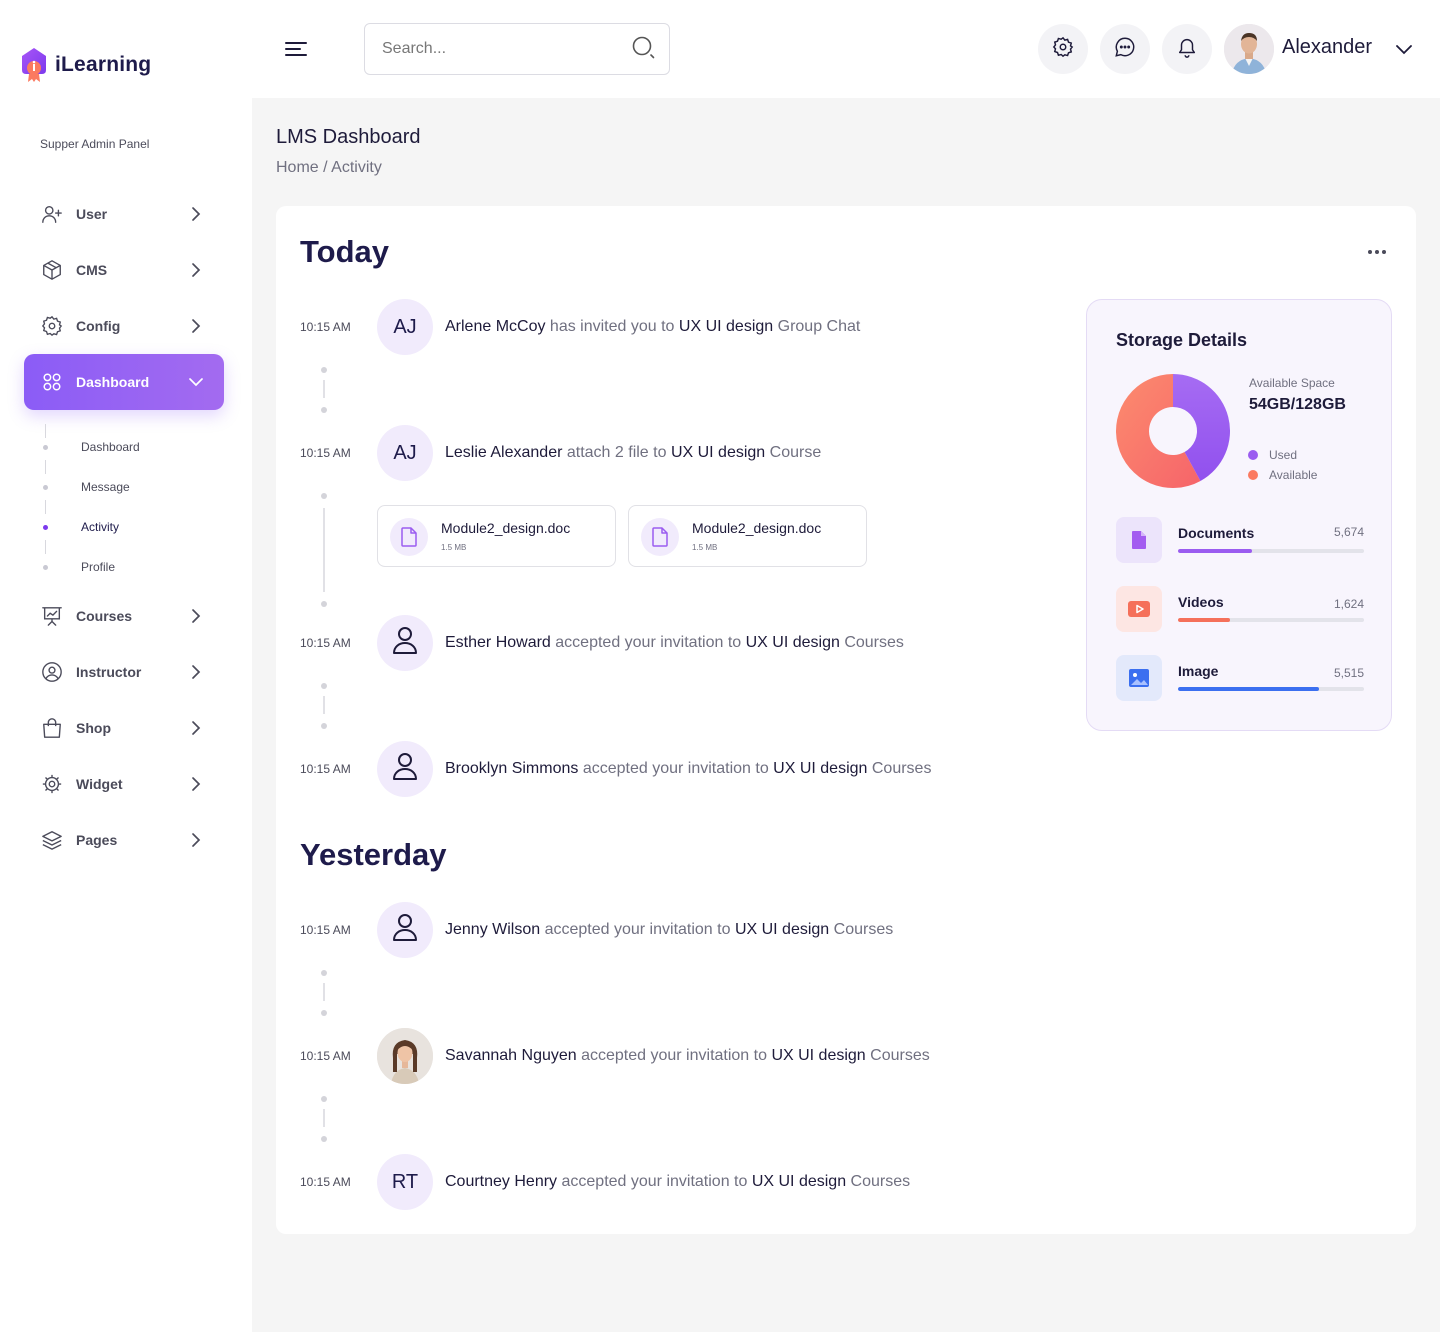  Describe the element at coordinates (1380, 252) in the screenshot. I see `more-options-button` at that location.